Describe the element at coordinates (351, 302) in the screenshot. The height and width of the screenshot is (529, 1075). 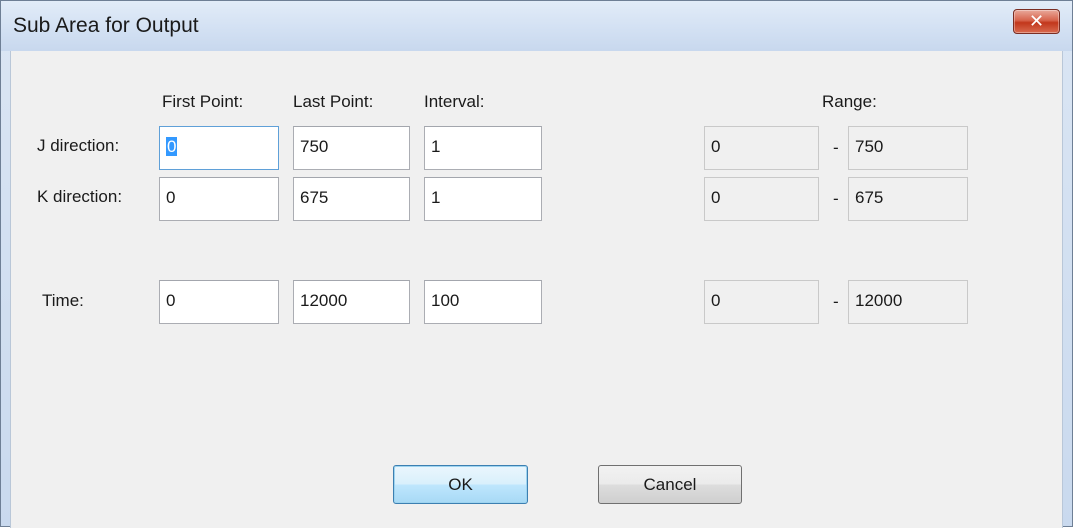
I see `time-last-point-input: 12000` at that location.